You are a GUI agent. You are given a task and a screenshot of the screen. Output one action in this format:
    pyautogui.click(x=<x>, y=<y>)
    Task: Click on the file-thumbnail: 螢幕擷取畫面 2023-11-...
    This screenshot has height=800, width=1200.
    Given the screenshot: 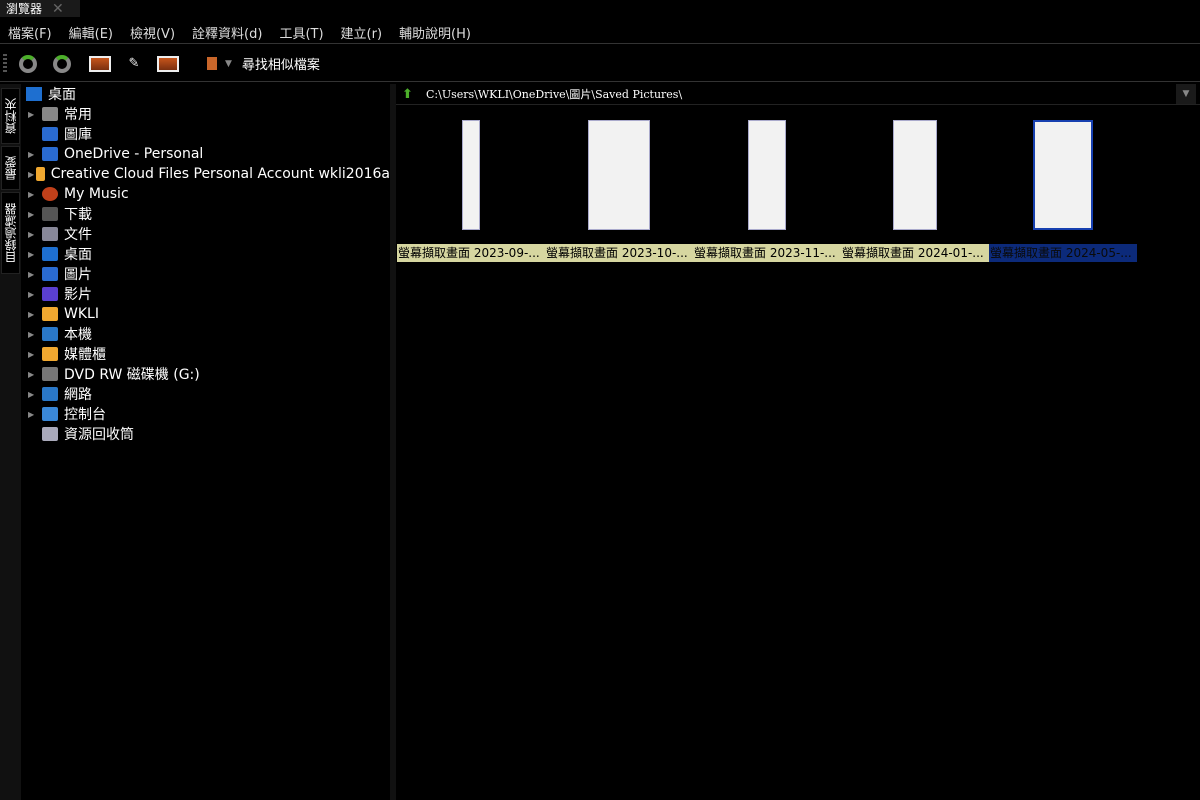 What is the action you would take?
    pyautogui.click(x=767, y=192)
    